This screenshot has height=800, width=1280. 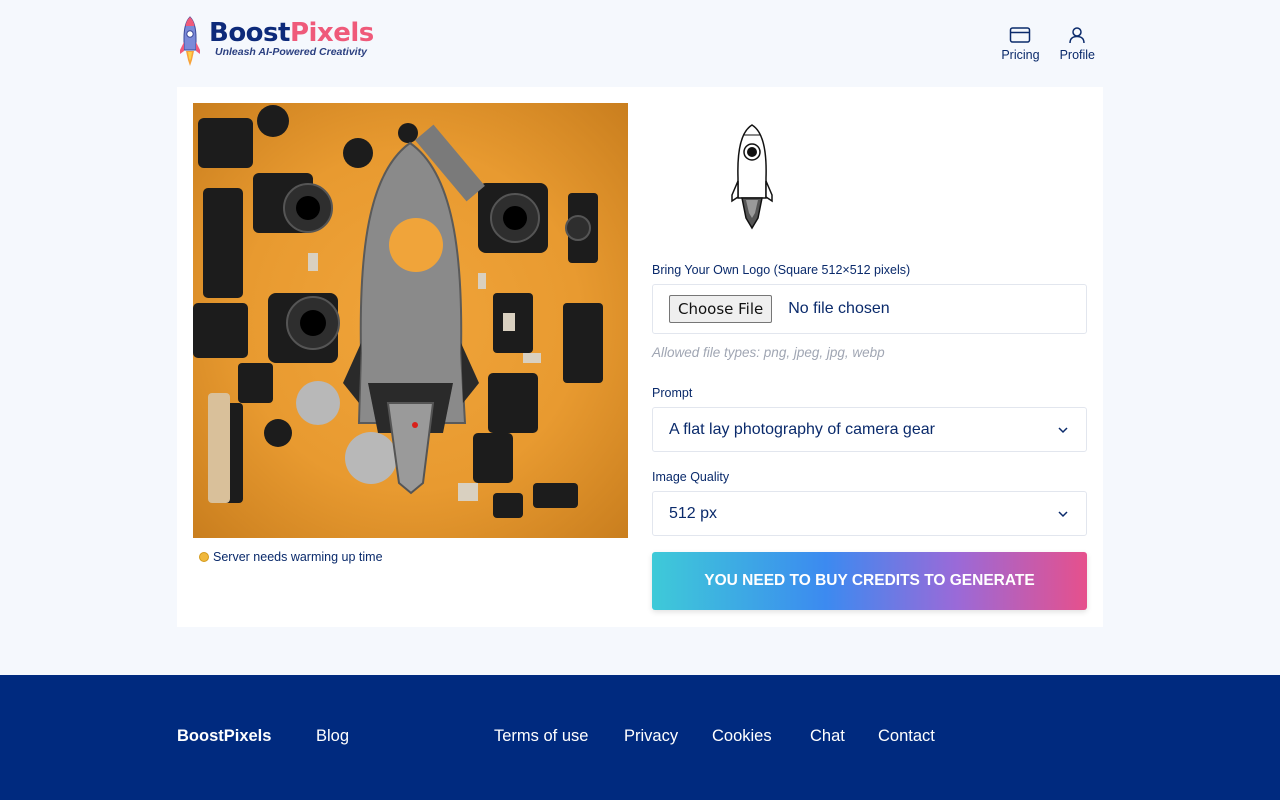 What do you see at coordinates (839, 308) in the screenshot?
I see `file-status-text: No file chosen` at bounding box center [839, 308].